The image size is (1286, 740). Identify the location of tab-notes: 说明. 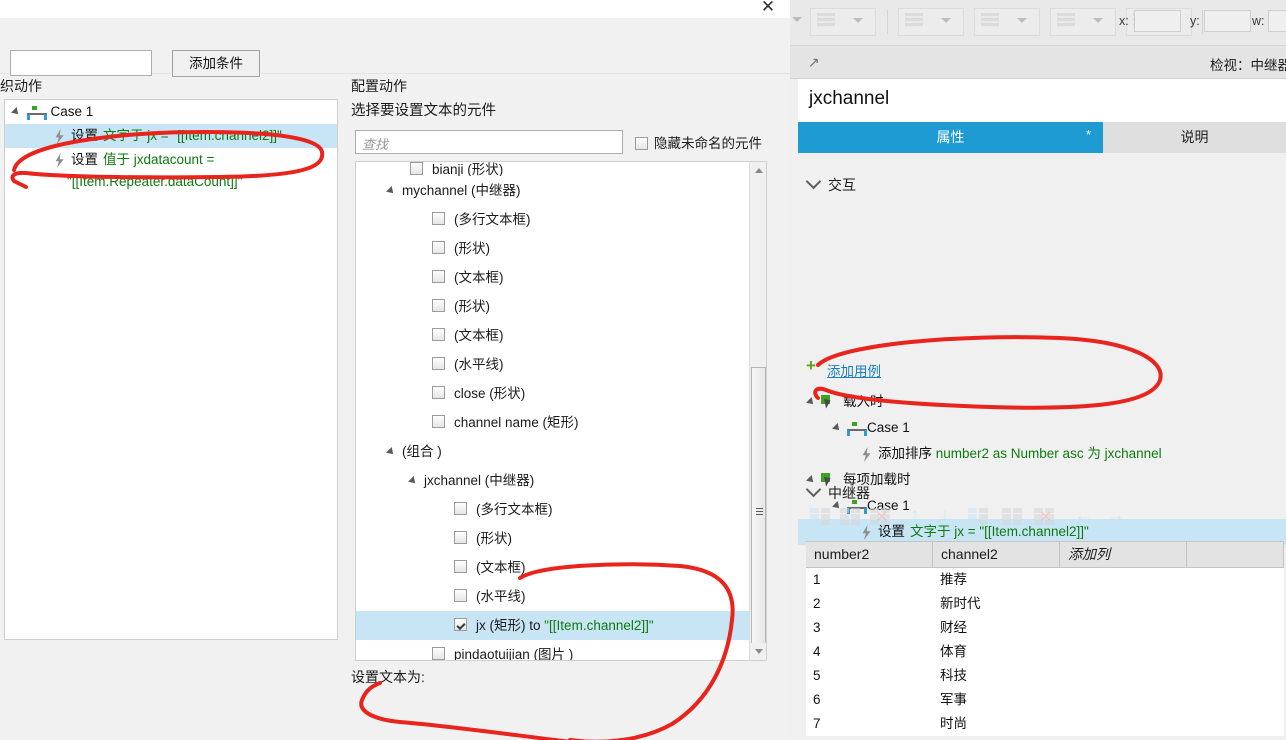
(1194, 137).